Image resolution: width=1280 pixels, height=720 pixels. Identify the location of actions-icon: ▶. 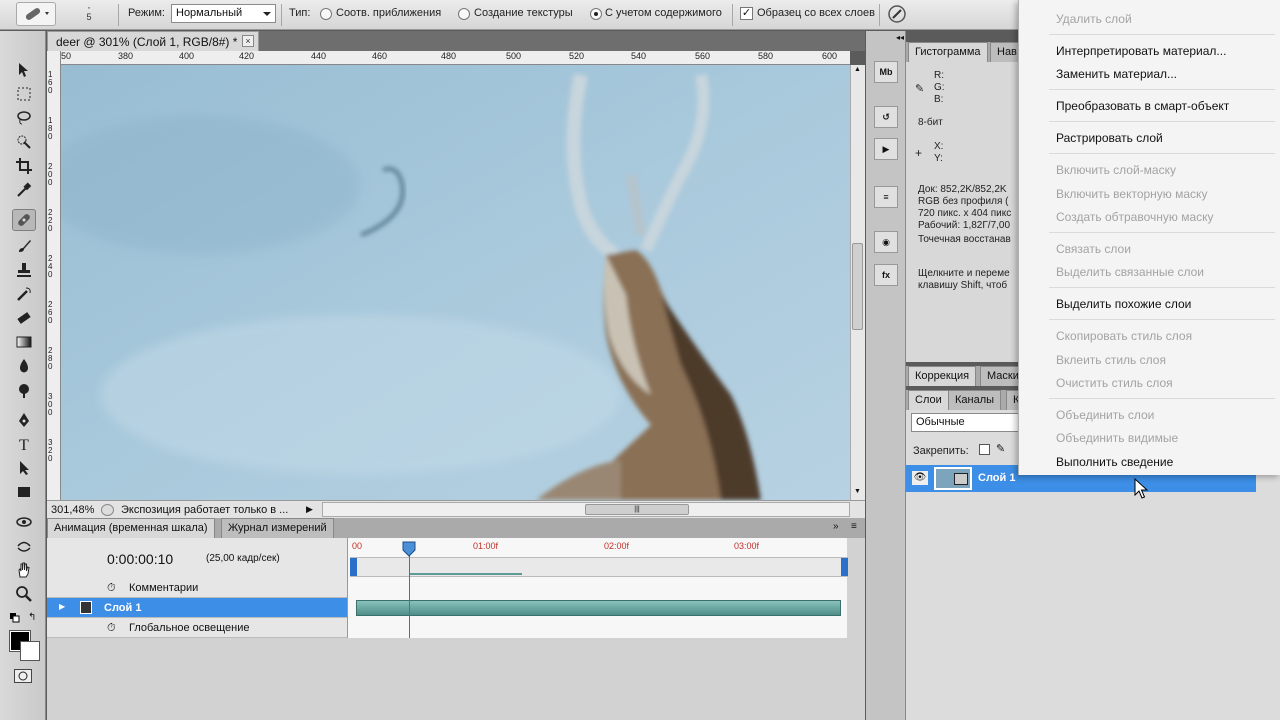
(886, 149).